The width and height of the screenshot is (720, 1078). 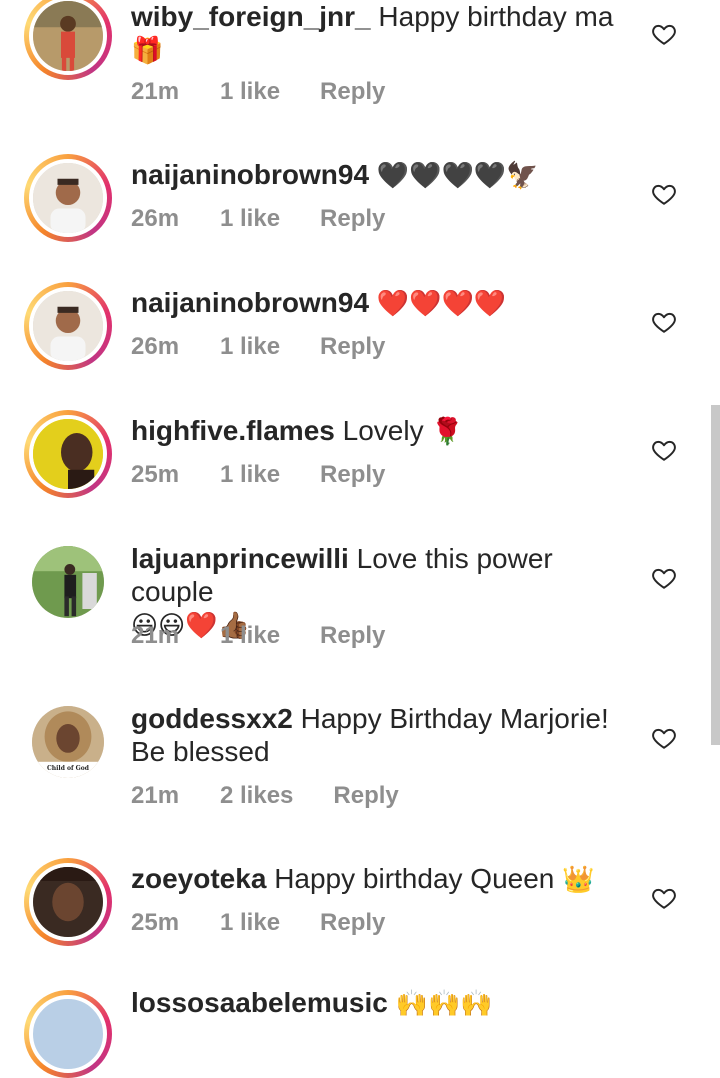 I want to click on comment-text-block: naijaninobrown94 🖤🖤🖤🖤🦅, so click(x=386, y=175).